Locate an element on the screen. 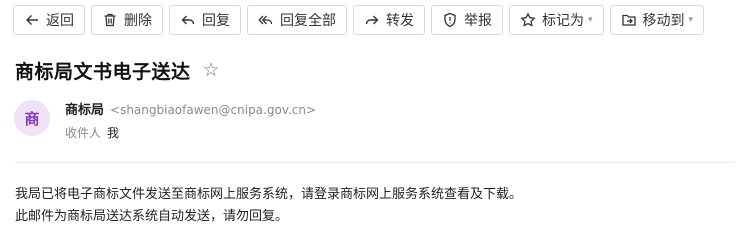  reply-label: 回复 is located at coordinates (216, 21).